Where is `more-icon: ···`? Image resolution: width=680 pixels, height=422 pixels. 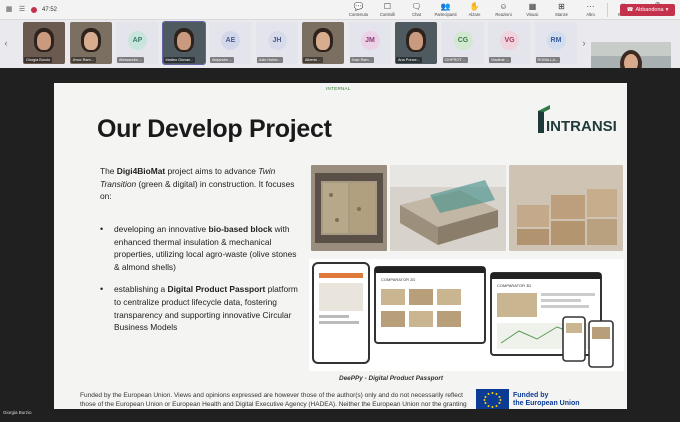 more-icon: ··· is located at coordinates (590, 6).